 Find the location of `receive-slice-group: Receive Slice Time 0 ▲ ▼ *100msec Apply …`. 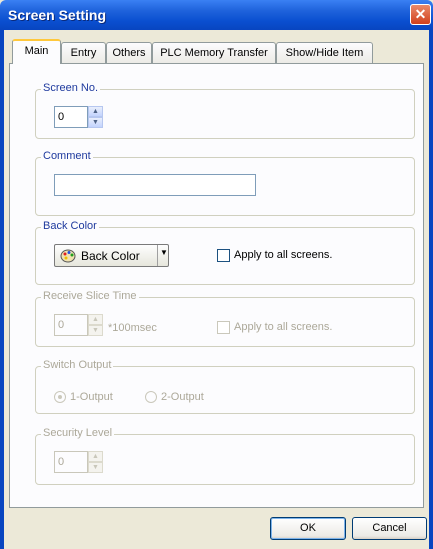

receive-slice-group: Receive Slice Time 0 ▲ ▼ *100msec Apply … is located at coordinates (225, 318).